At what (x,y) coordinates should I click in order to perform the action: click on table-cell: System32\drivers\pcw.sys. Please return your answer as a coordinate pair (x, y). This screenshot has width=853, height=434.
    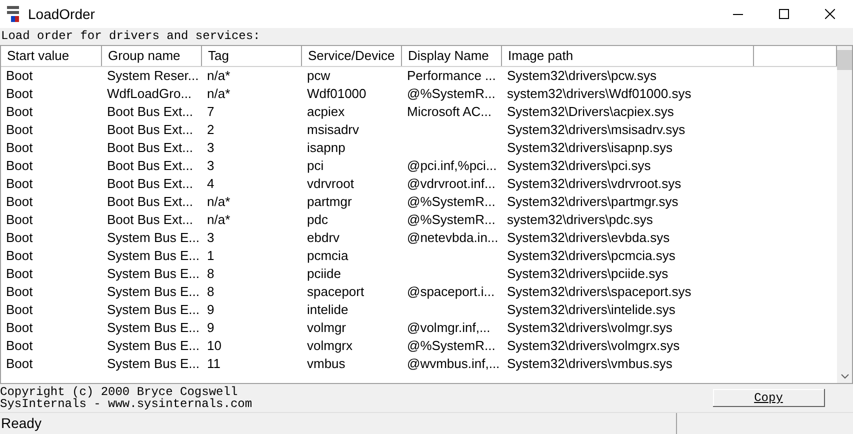
    Looking at the image, I should click on (582, 76).